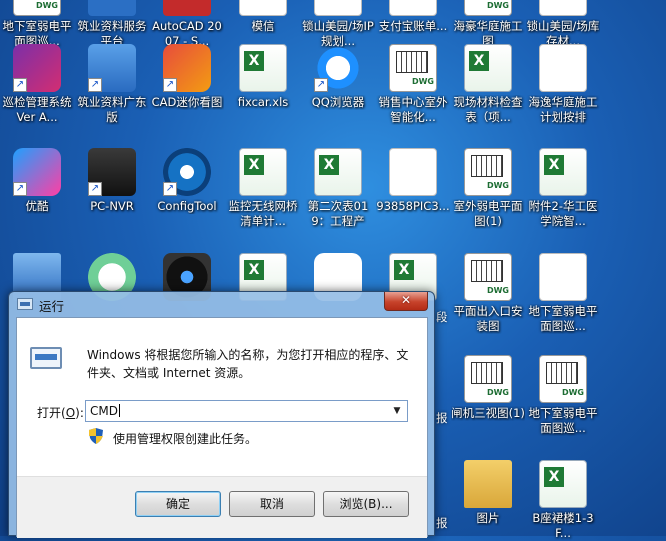 This screenshot has height=541, width=666. I want to click on icon-label: 平面出入口安装图, so click(488, 318).